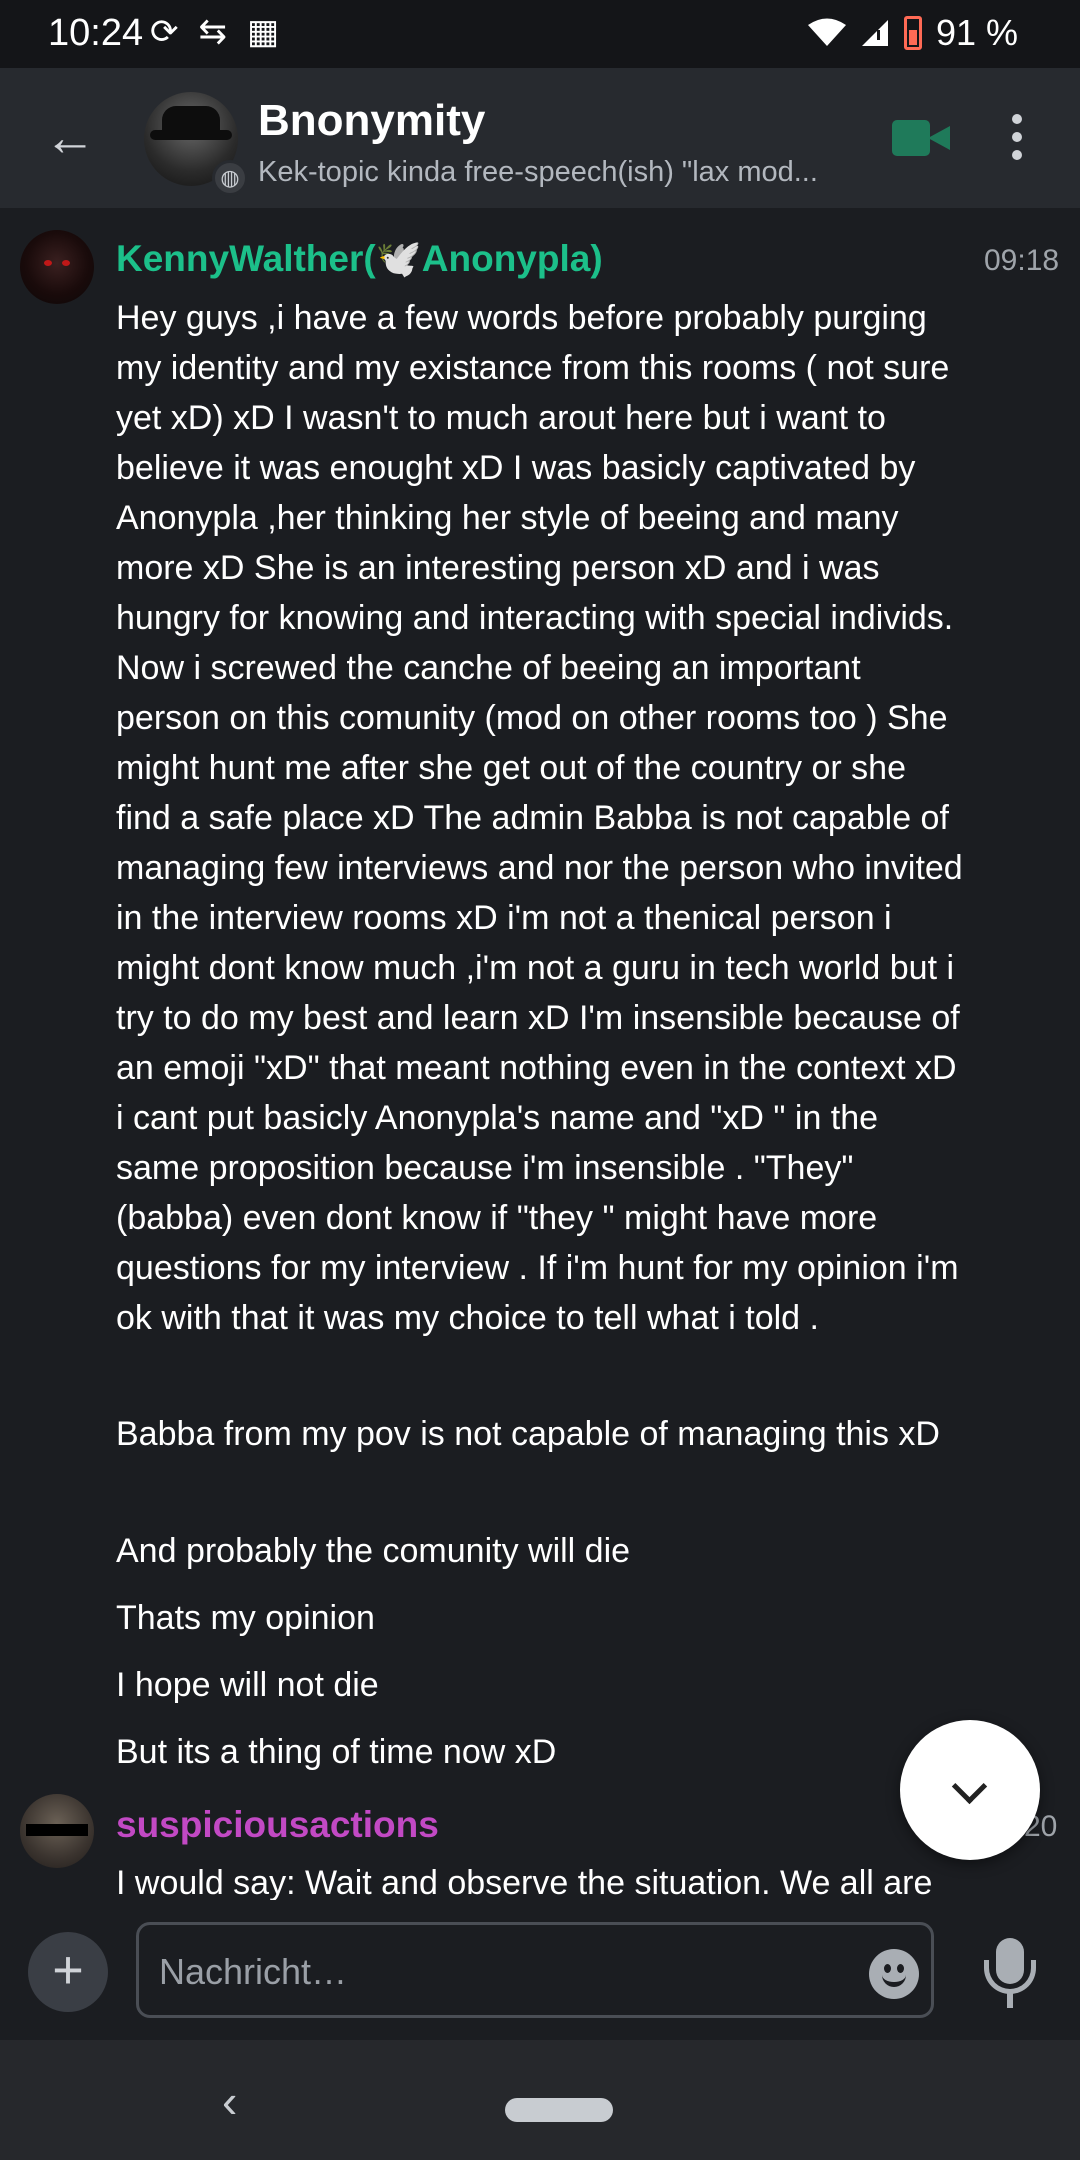 This screenshot has height=2160, width=1080. Describe the element at coordinates (359, 259) in the screenshot. I see `message-sender: KennyWalther(🕊️Anonypla)` at that location.